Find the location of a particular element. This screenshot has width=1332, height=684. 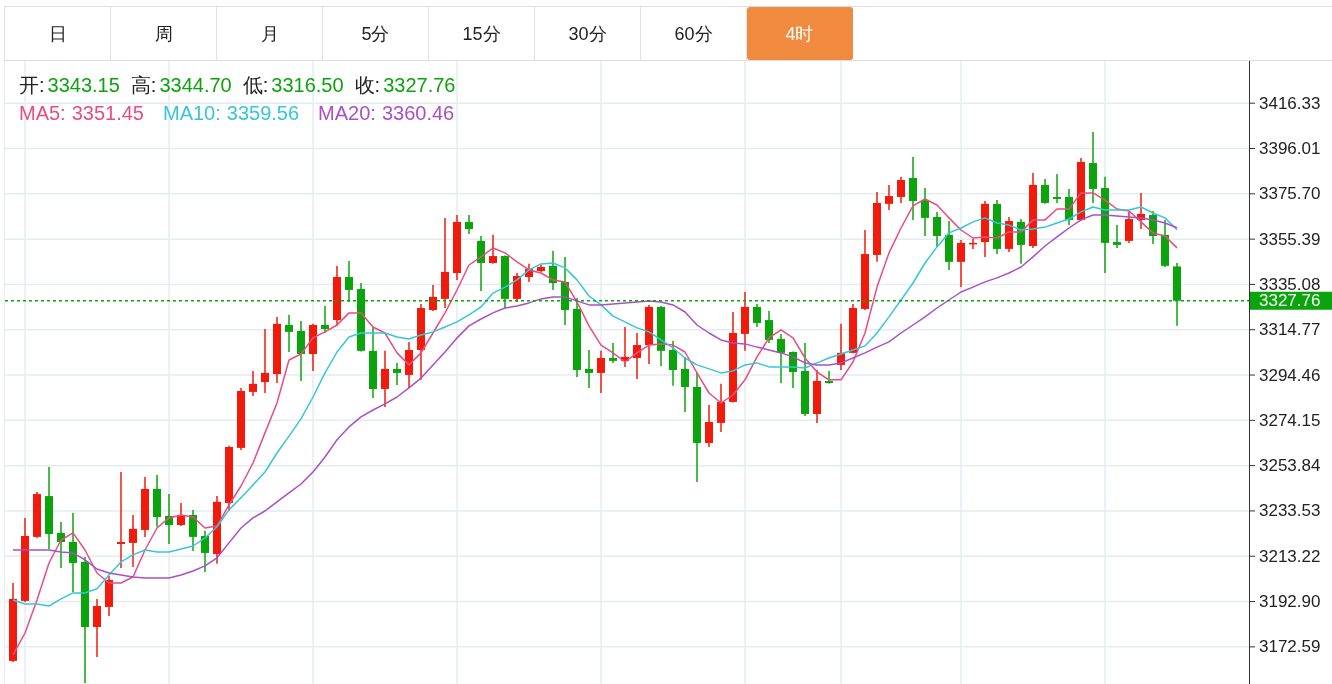

axis-tick-label: 3233.53 is located at coordinates (1290, 511).